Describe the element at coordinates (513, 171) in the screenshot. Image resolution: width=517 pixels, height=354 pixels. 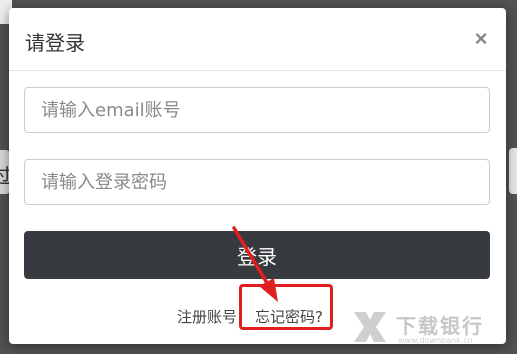
I see `background-fragment-right` at that location.